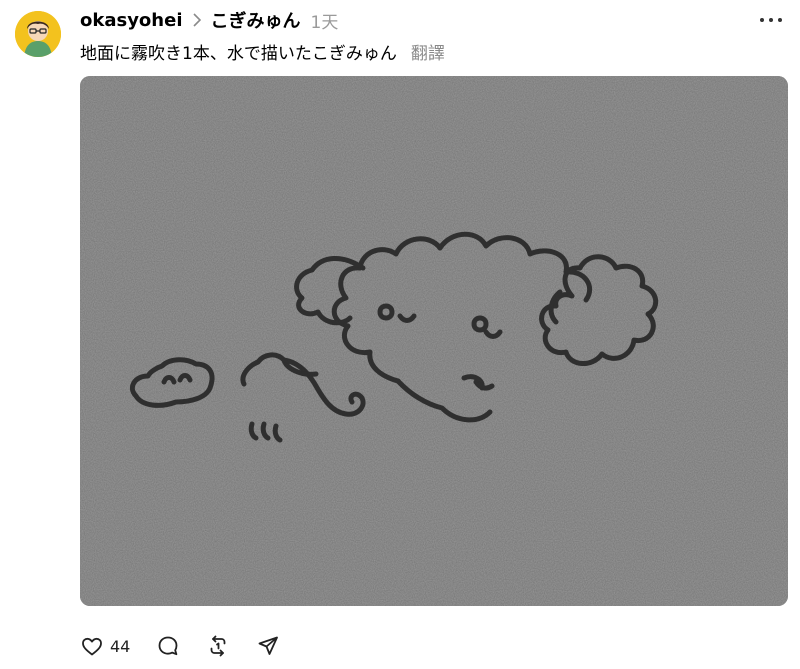 The width and height of the screenshot is (800, 669). I want to click on repost-button, so click(218, 646).